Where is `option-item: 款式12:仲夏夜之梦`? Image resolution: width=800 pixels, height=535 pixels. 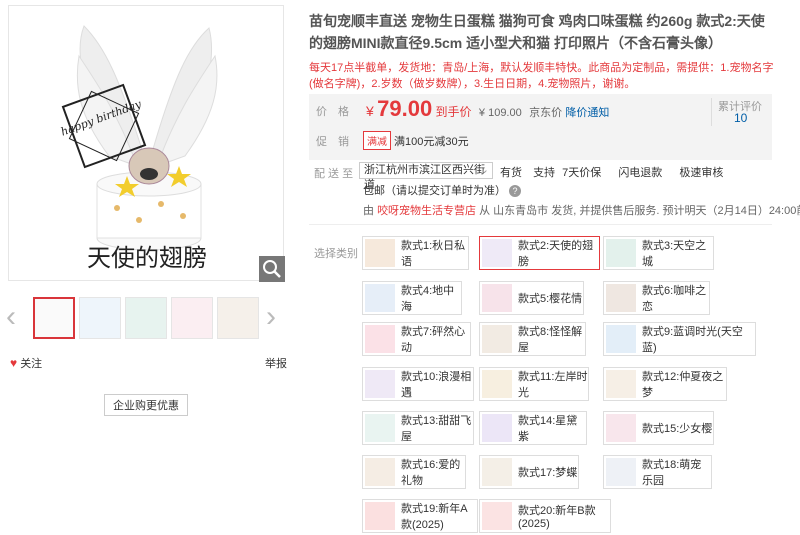 option-item: 款式12:仲夏夜之梦 is located at coordinates (665, 384).